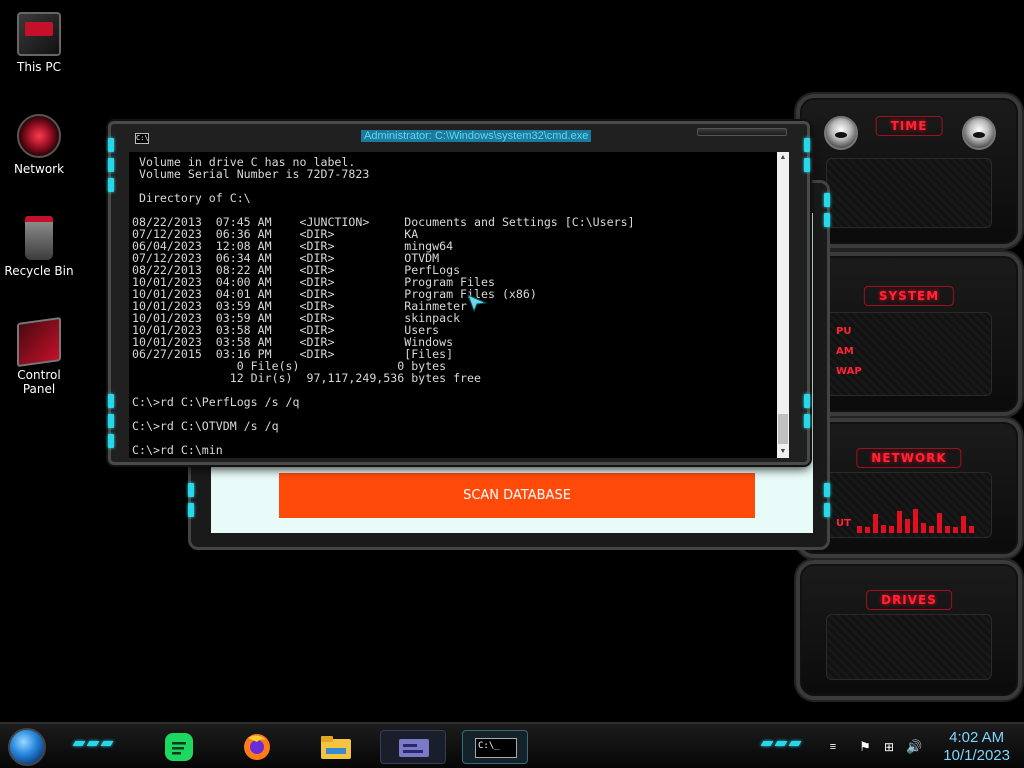 This screenshot has height=768, width=1024. Describe the element at coordinates (843, 523) in the screenshot. I see `upload-label: UT` at that location.